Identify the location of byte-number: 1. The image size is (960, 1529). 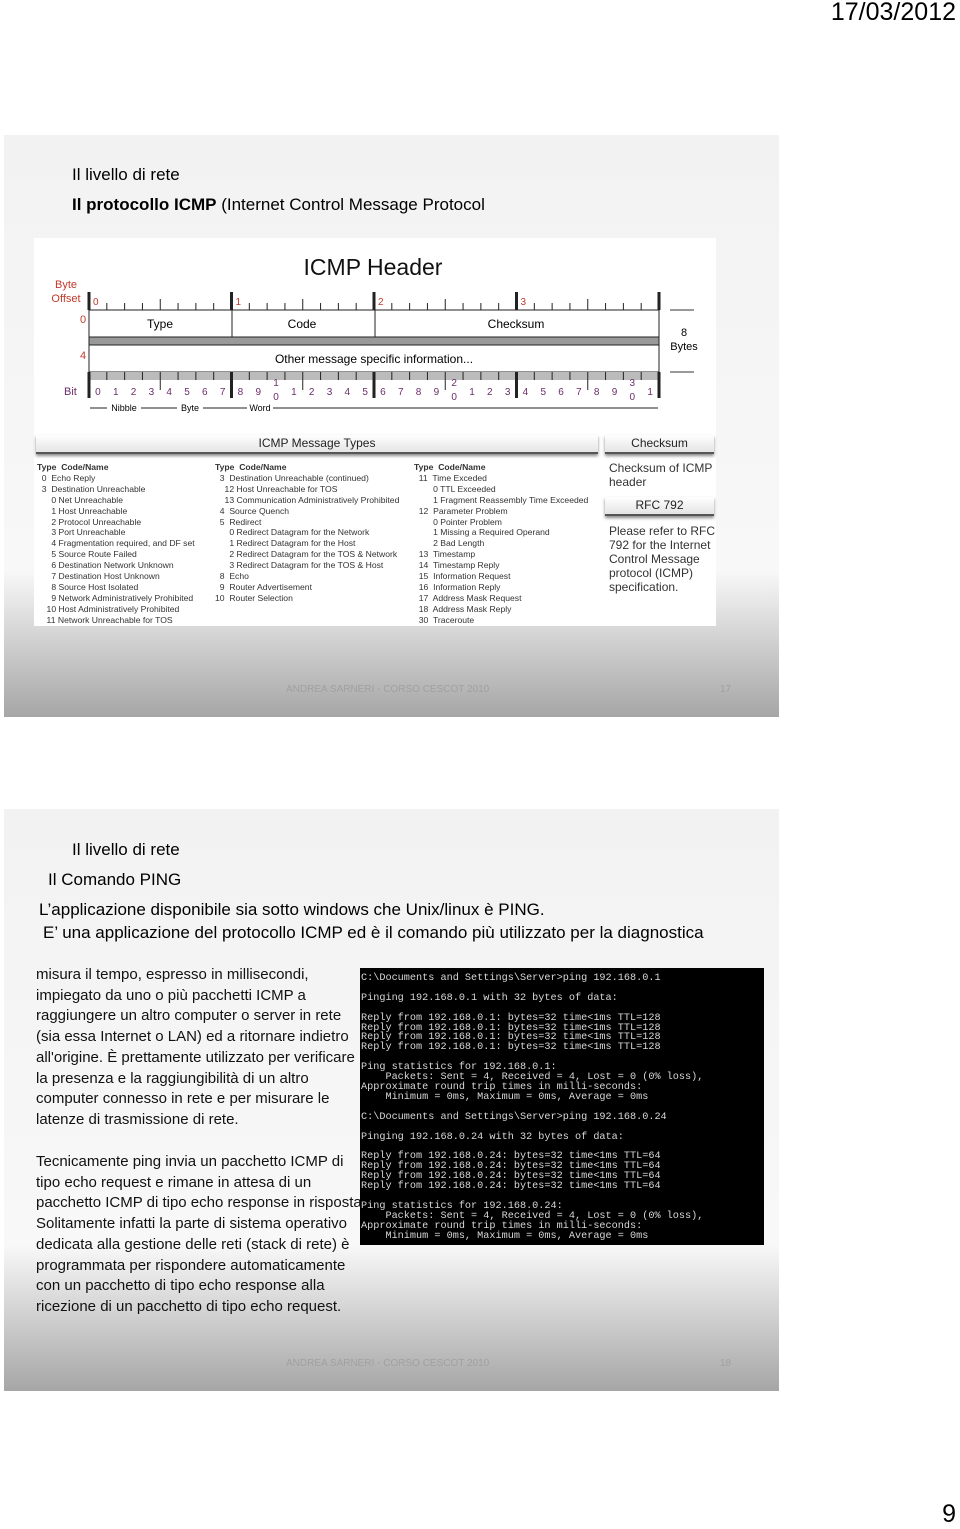
(239, 302).